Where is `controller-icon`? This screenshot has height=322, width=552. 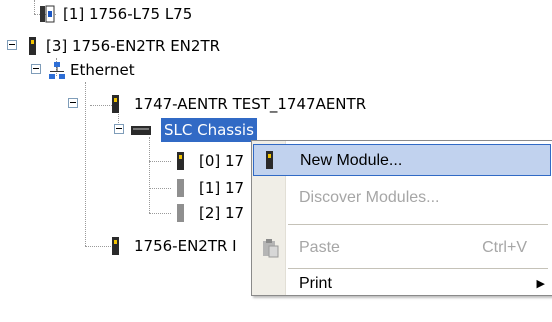 controller-icon is located at coordinates (47, 14).